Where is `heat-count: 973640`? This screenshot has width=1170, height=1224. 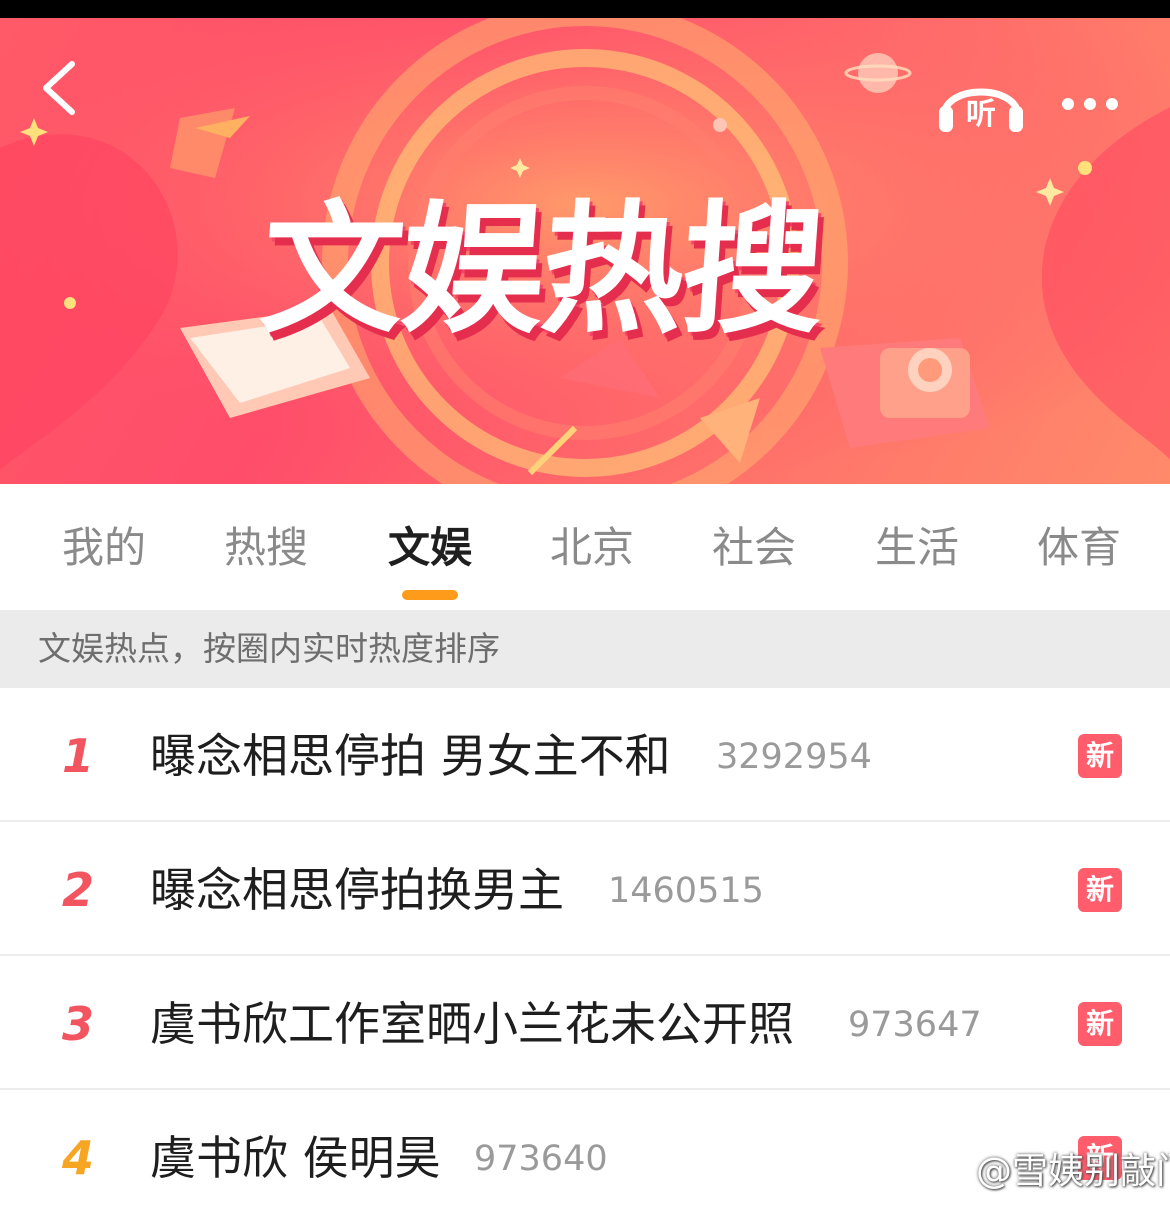
heat-count: 973640 is located at coordinates (541, 1159).